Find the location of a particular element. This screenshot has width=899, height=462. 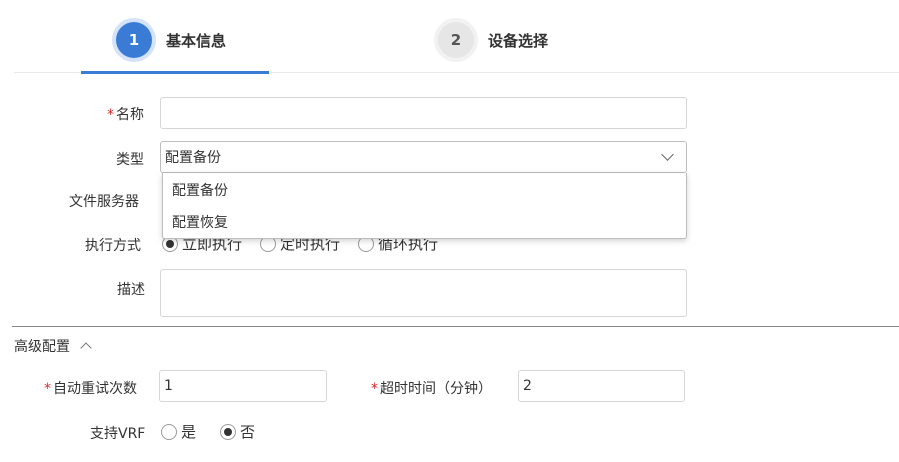

vrf-label: 支持VRF is located at coordinates (118, 434).